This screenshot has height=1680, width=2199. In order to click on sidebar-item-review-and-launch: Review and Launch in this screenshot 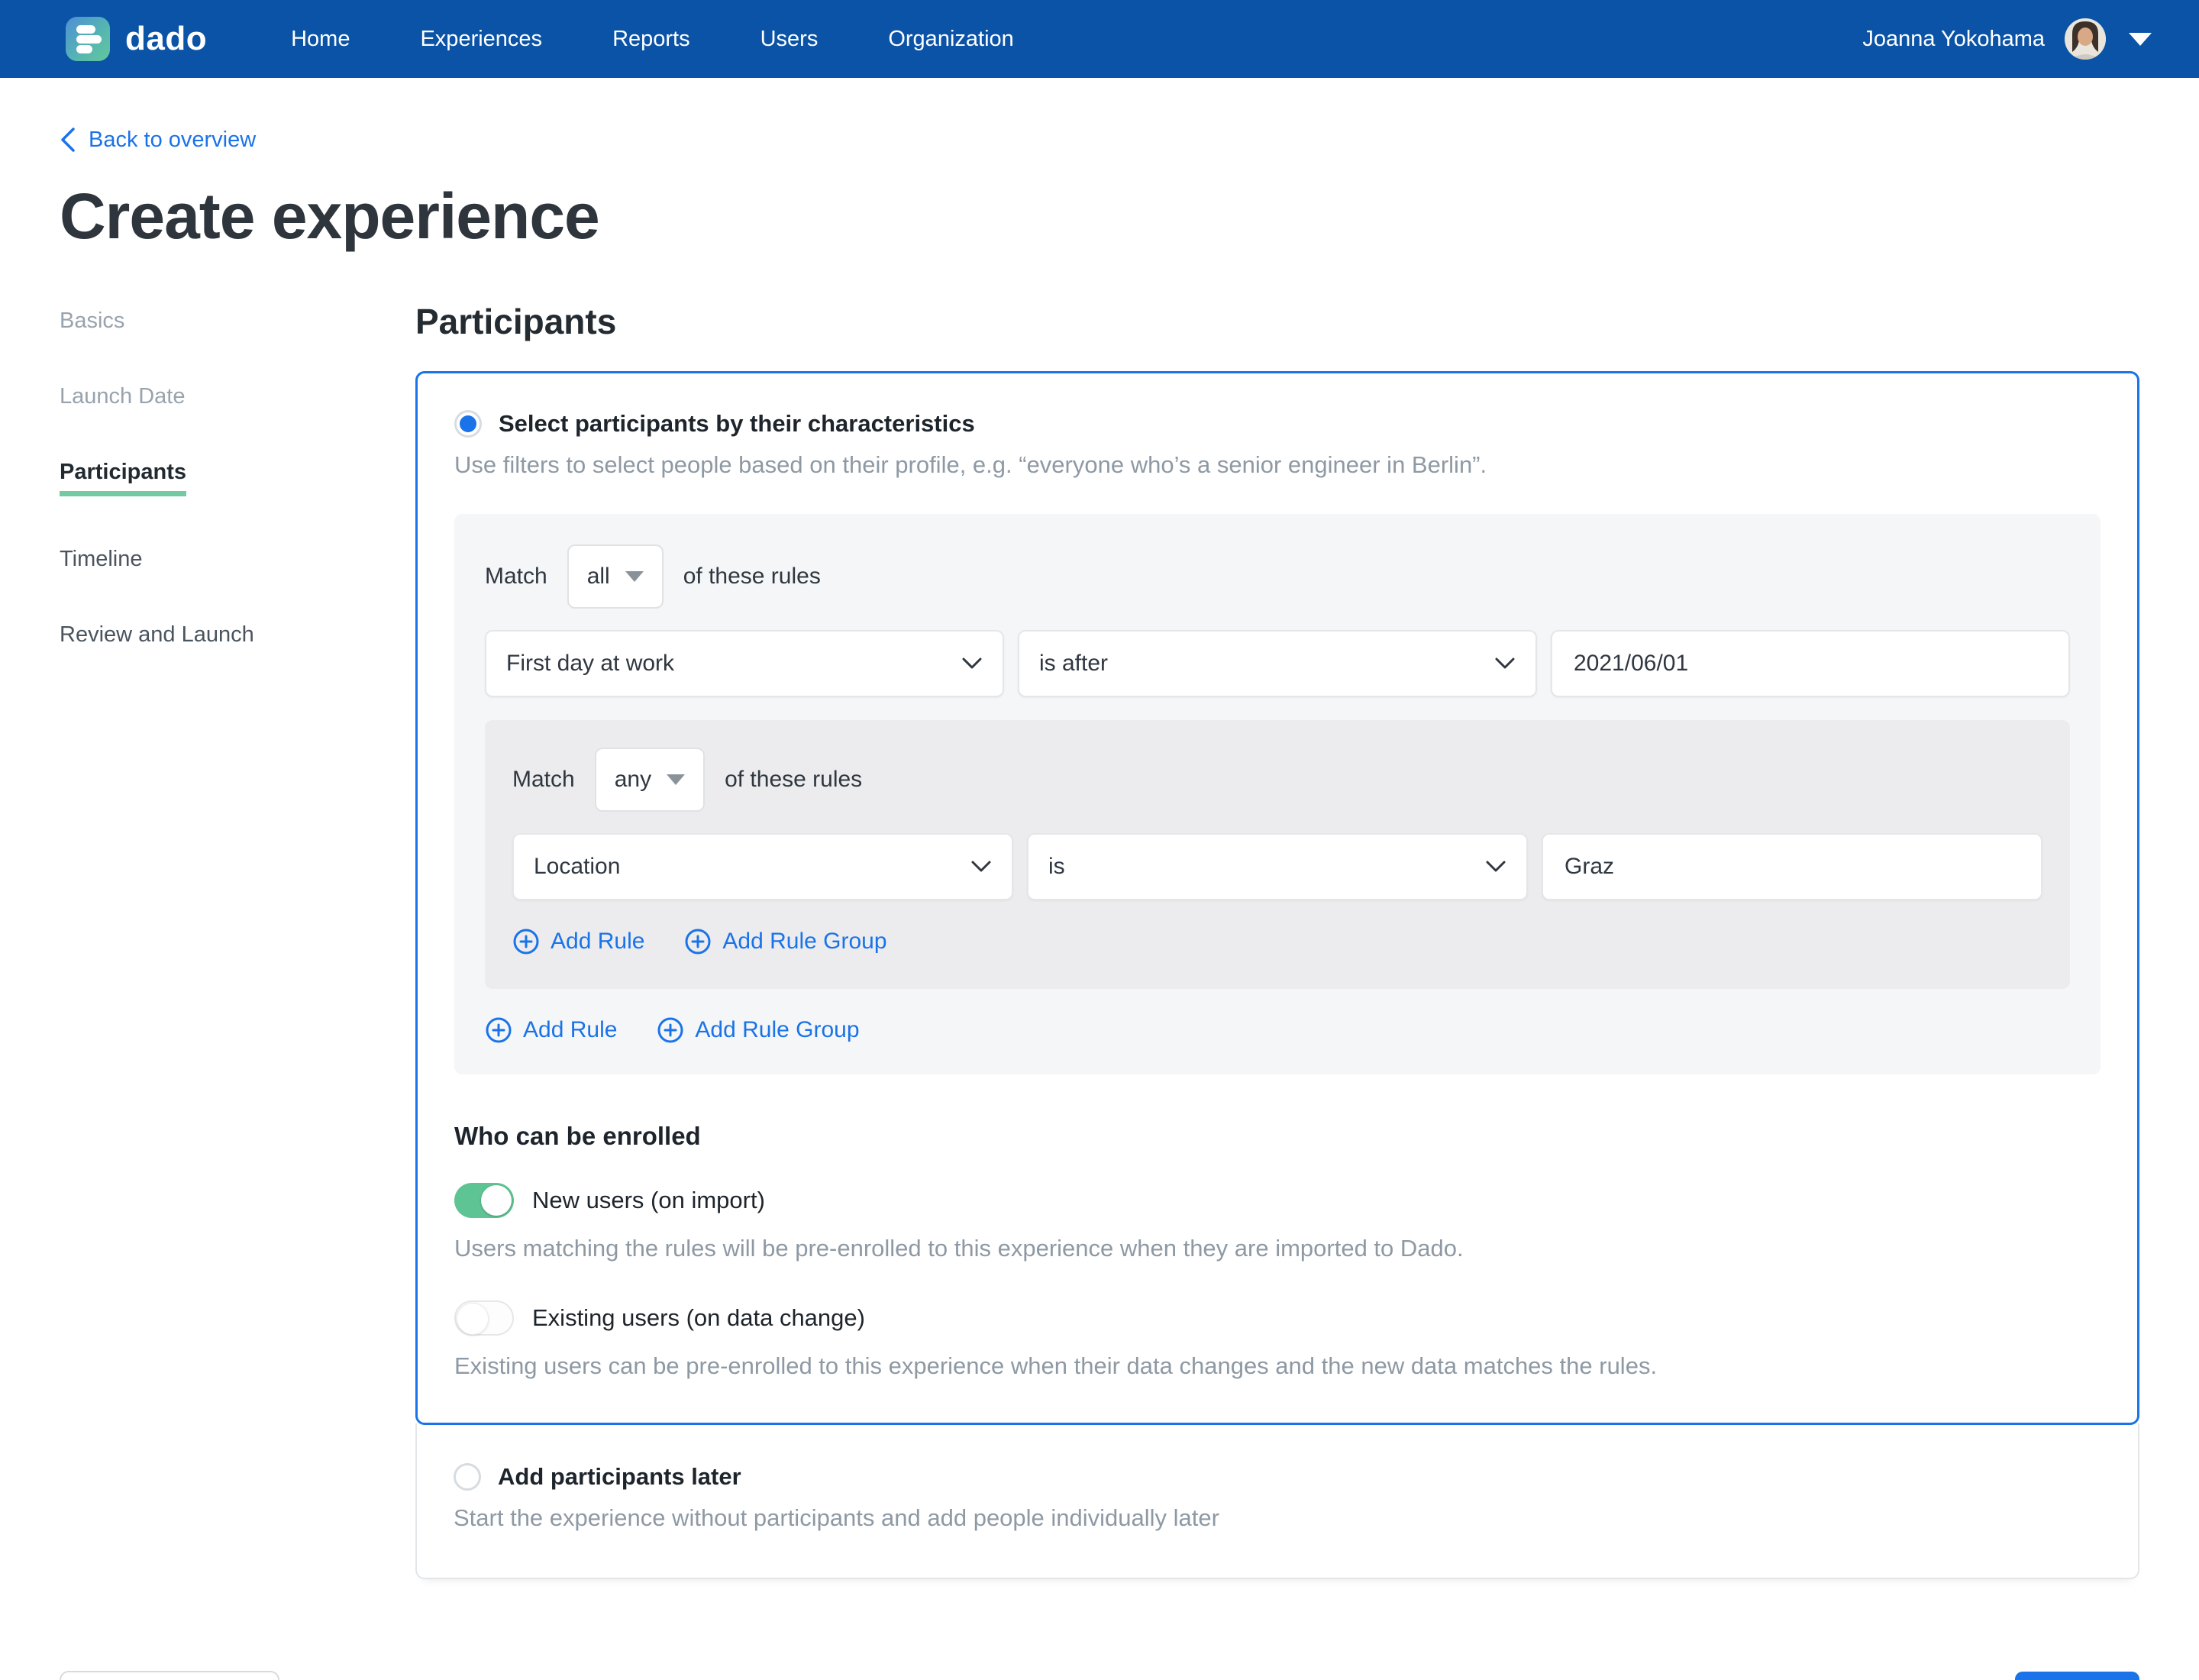, I will do `click(238, 635)`.